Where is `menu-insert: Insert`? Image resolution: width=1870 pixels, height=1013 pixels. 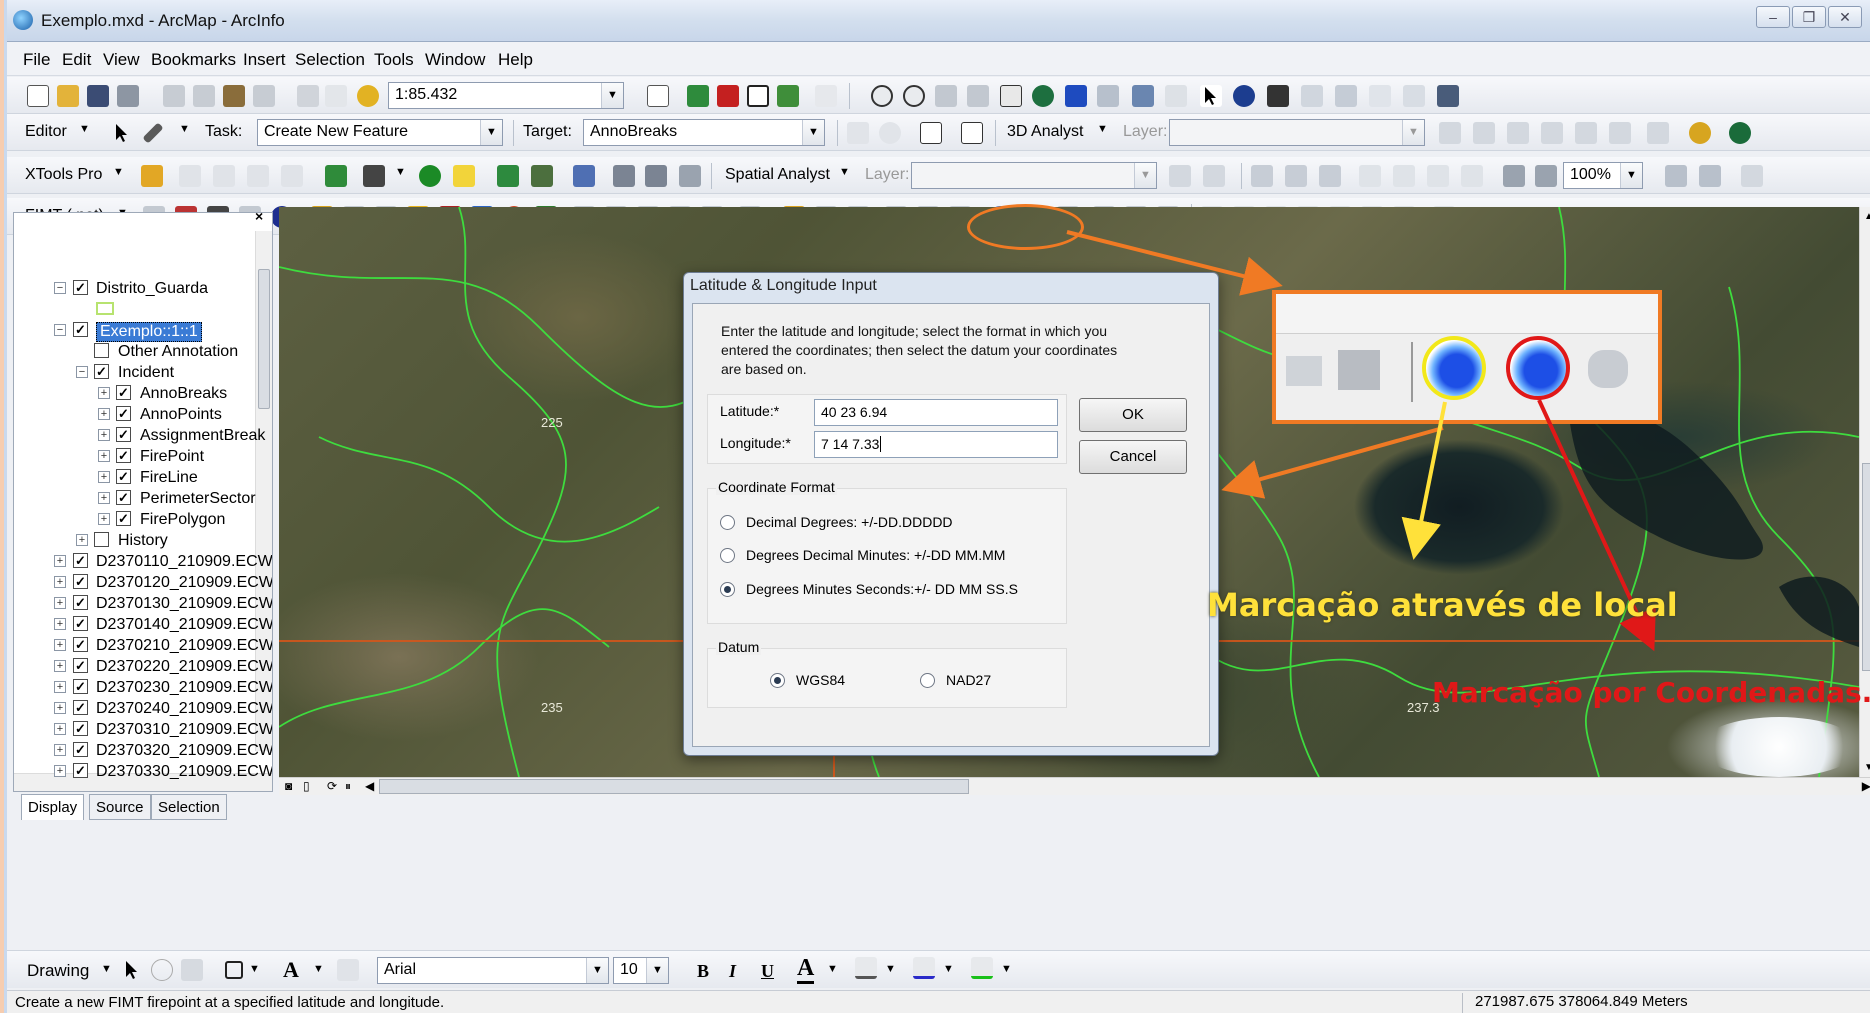 menu-insert: Insert is located at coordinates (264, 60).